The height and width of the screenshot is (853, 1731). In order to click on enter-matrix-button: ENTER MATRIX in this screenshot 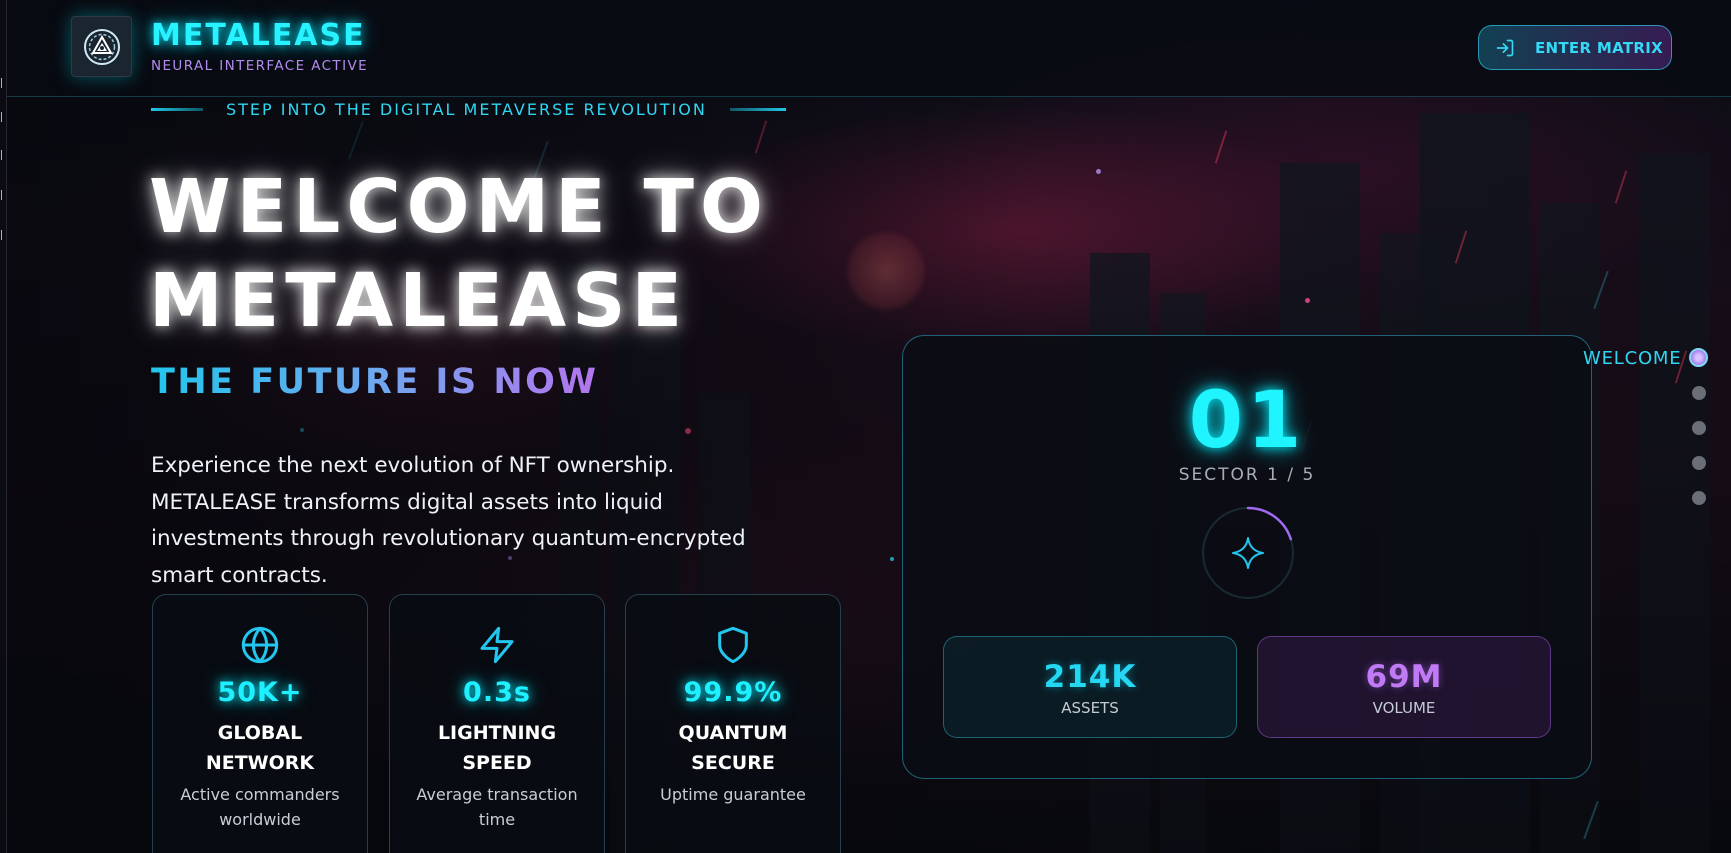, I will do `click(1575, 47)`.